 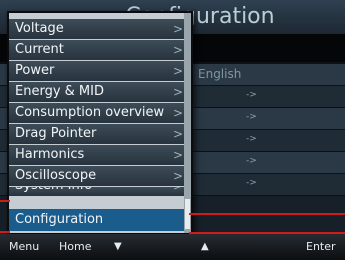 I want to click on menu-item-energy-mid: Energy & MID >, so click(x=96, y=92).